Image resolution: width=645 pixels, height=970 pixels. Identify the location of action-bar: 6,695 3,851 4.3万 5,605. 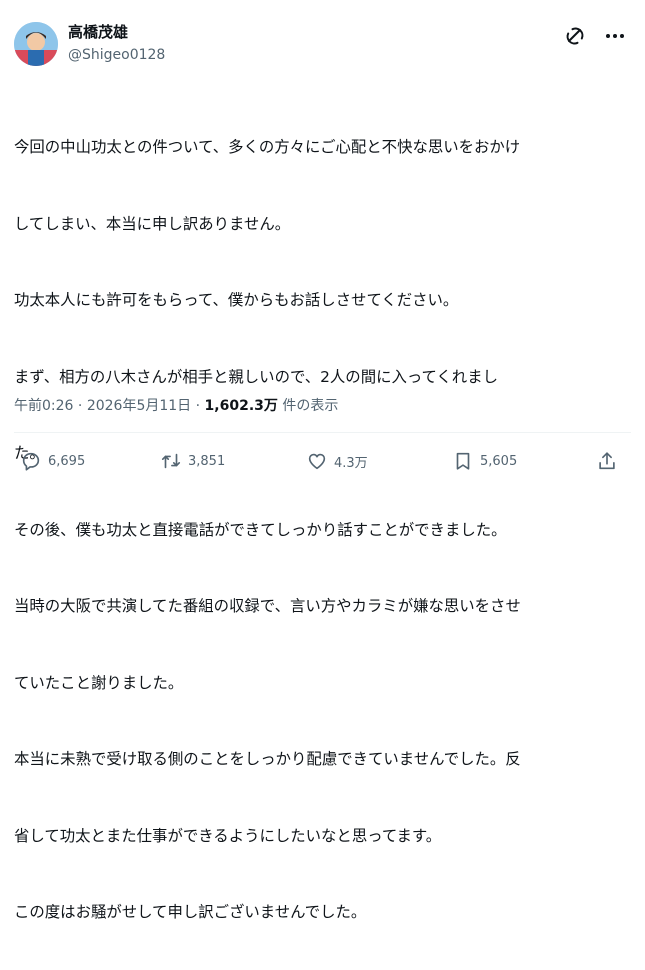
(322, 465).